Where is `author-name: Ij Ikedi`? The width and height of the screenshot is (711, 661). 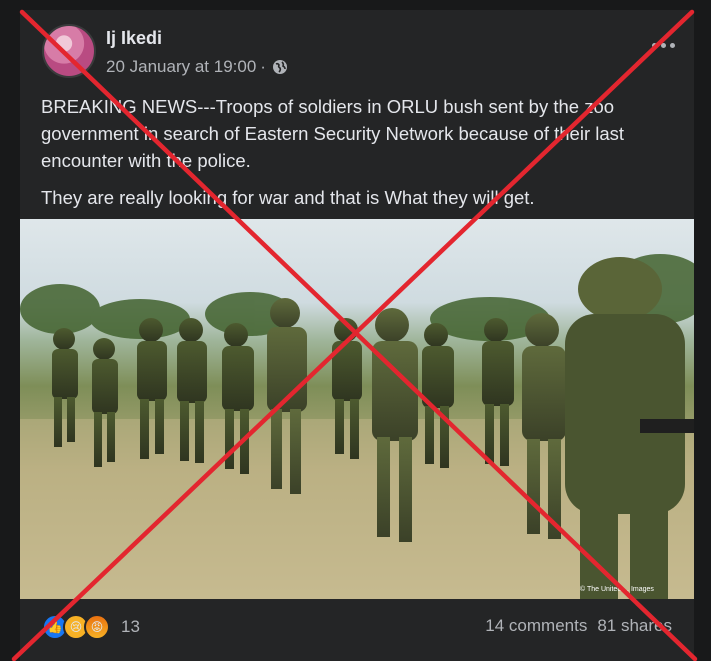
author-name: Ij Ikedi is located at coordinates (134, 38).